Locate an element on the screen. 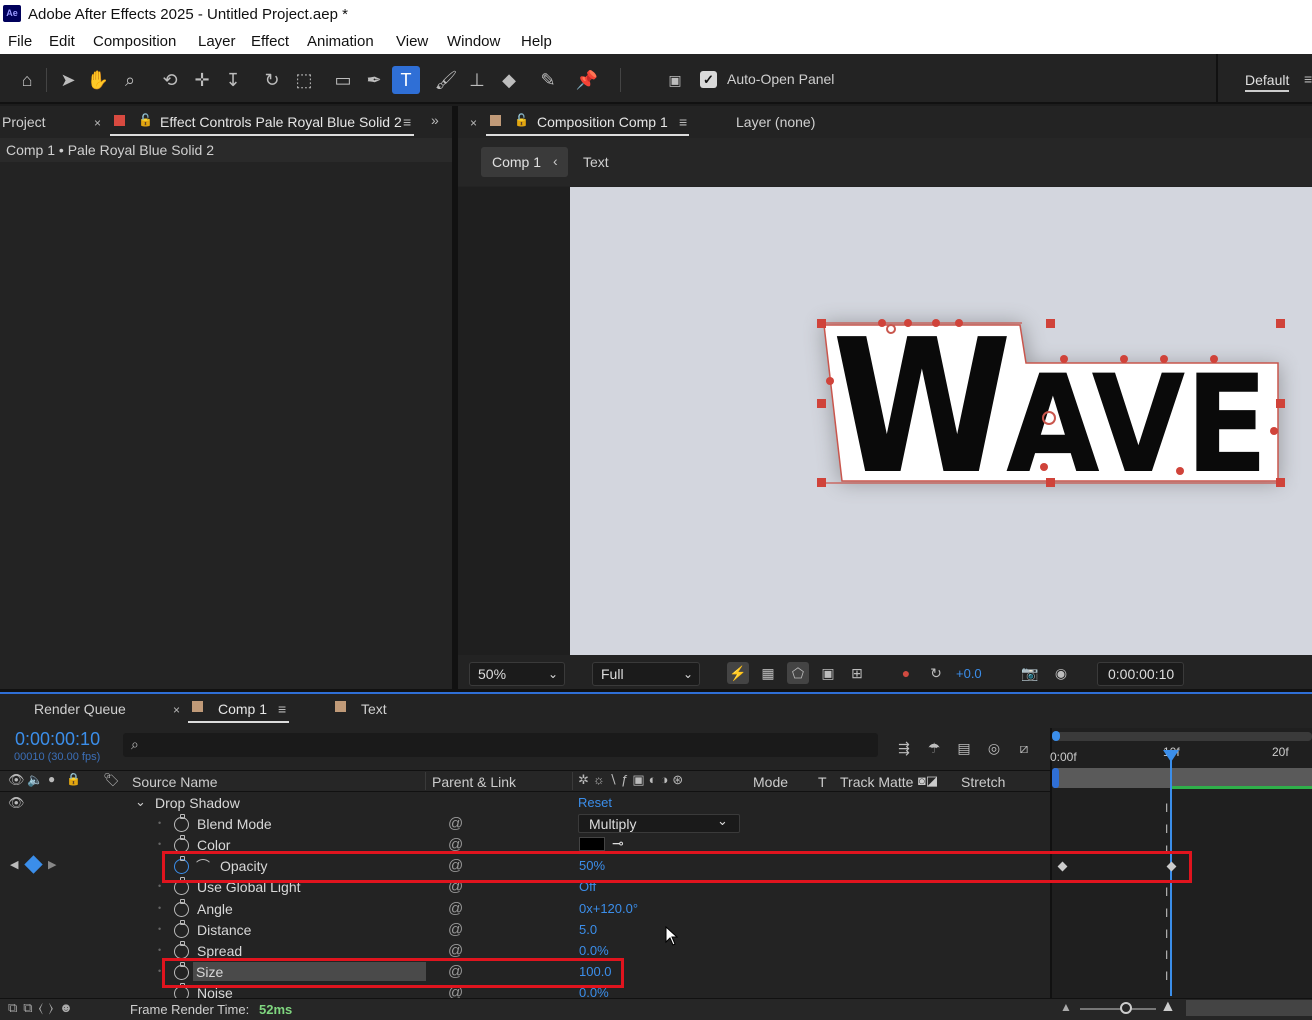 The width and height of the screenshot is (1312, 1020). tab-composition: Composition Comp 1 is located at coordinates (602, 122).